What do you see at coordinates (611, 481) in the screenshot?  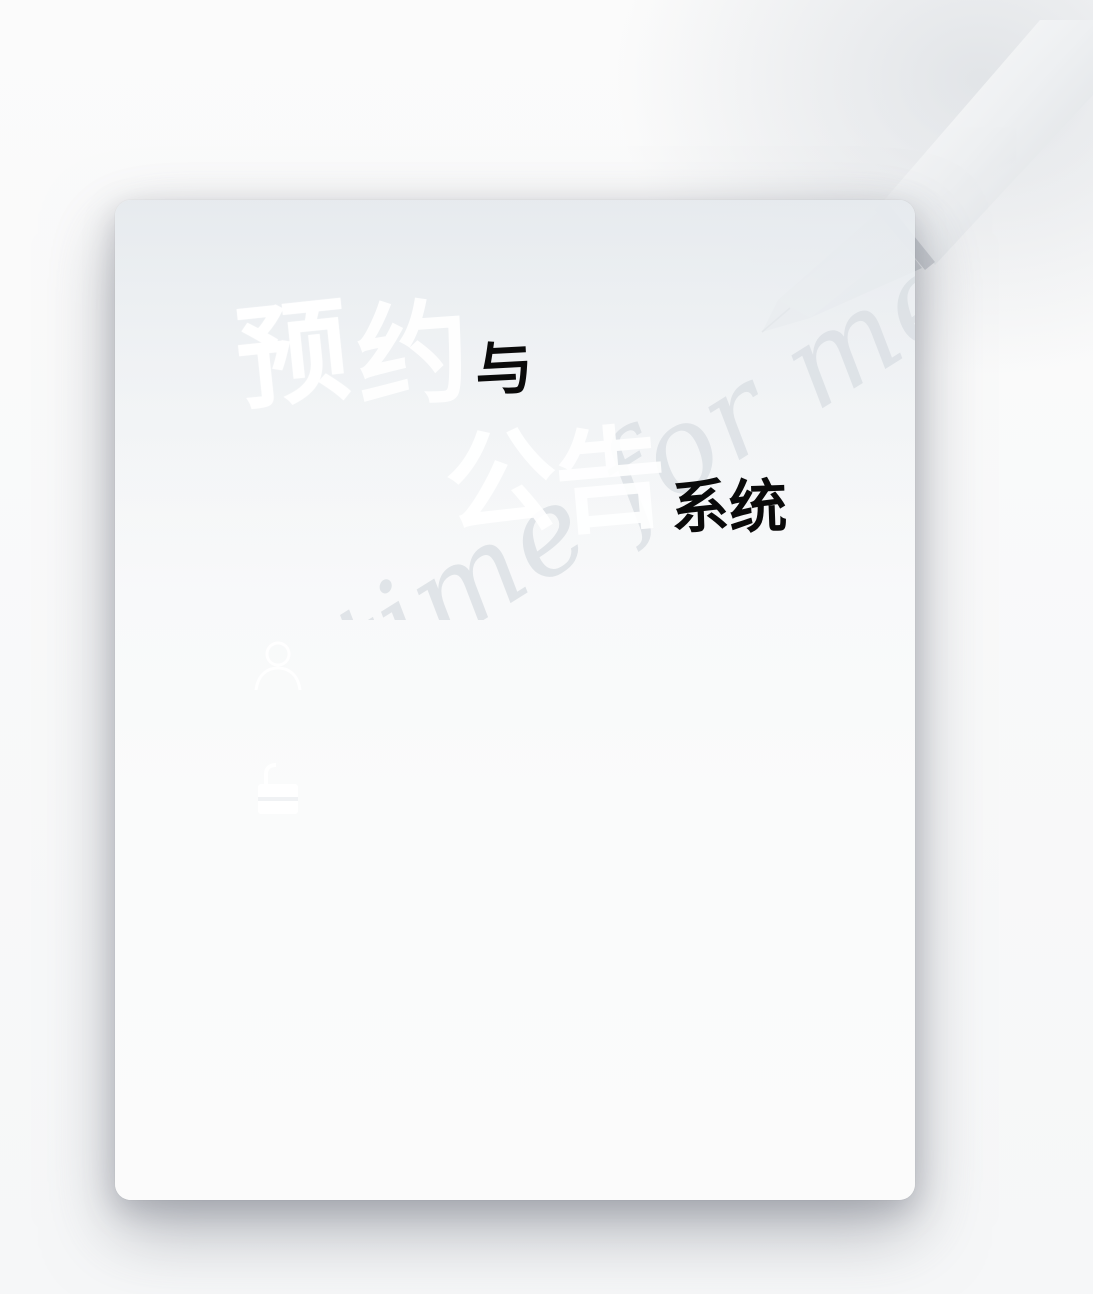 I see `title-char: 告` at bounding box center [611, 481].